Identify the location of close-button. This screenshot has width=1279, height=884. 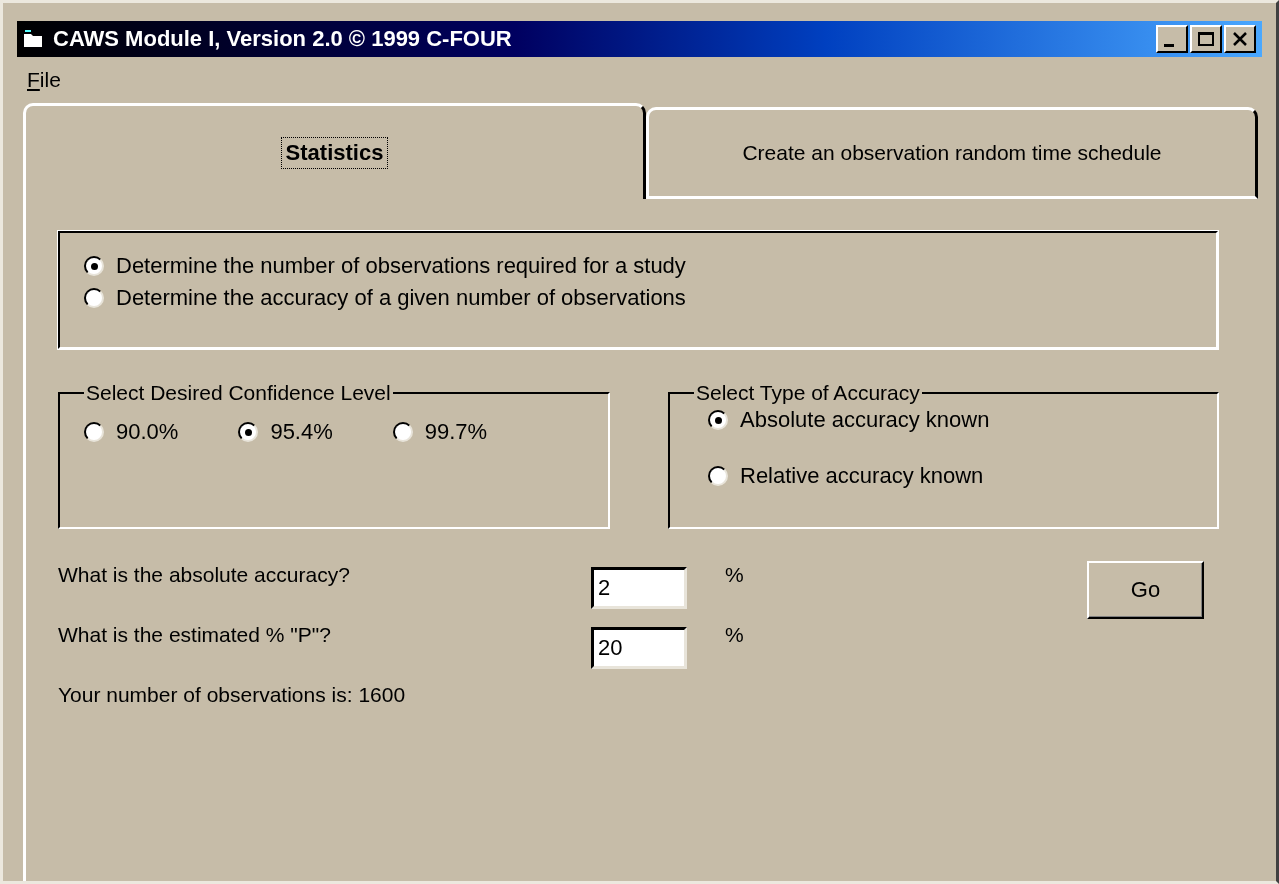
(1240, 39).